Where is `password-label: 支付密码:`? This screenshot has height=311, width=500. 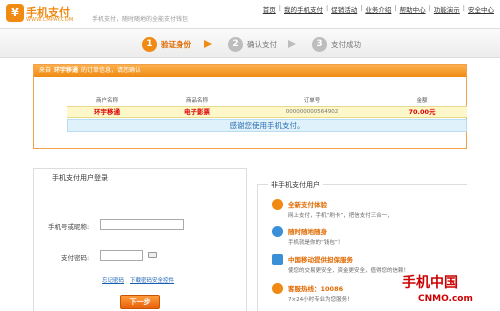
password-label: 支付密码: is located at coordinates (75, 258).